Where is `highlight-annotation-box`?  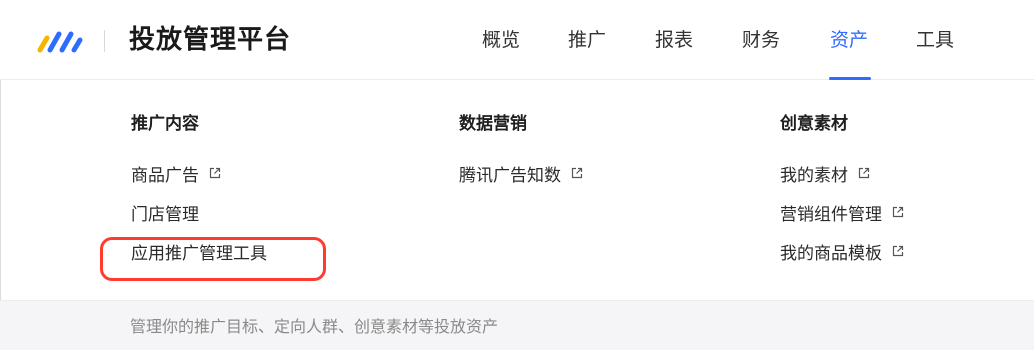
highlight-annotation-box is located at coordinates (213, 259).